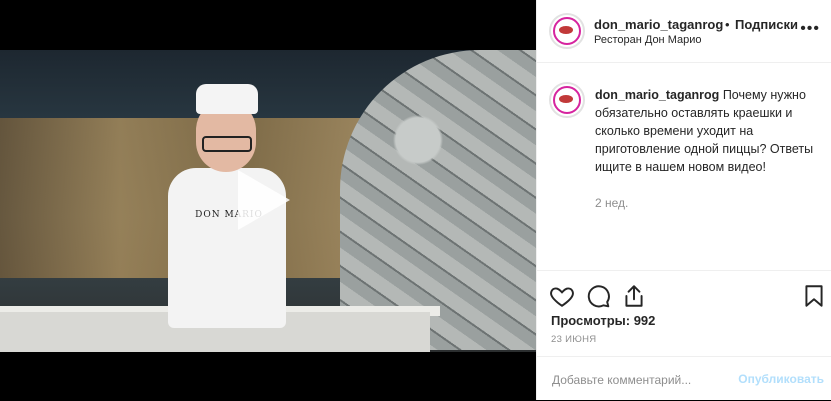  What do you see at coordinates (611, 203) in the screenshot?
I see `post-age: 2 нед.` at bounding box center [611, 203].